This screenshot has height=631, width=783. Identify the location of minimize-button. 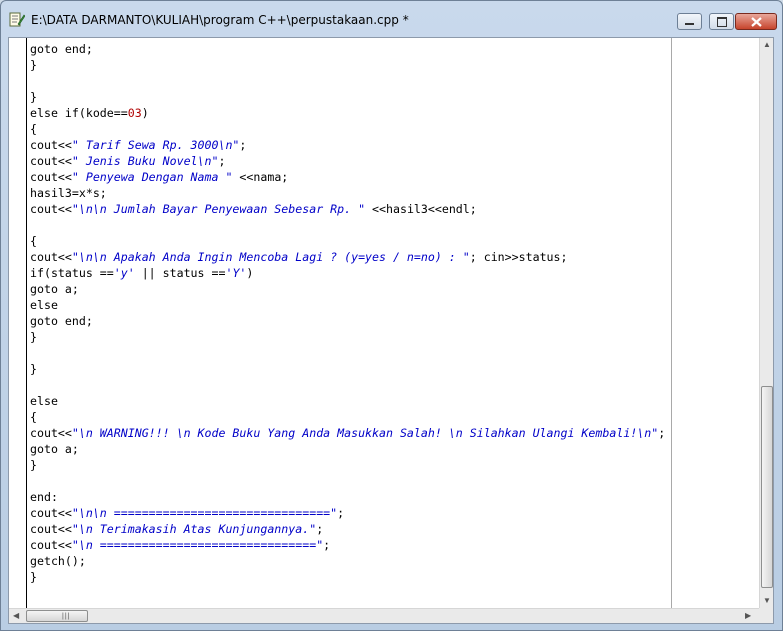
(689, 21).